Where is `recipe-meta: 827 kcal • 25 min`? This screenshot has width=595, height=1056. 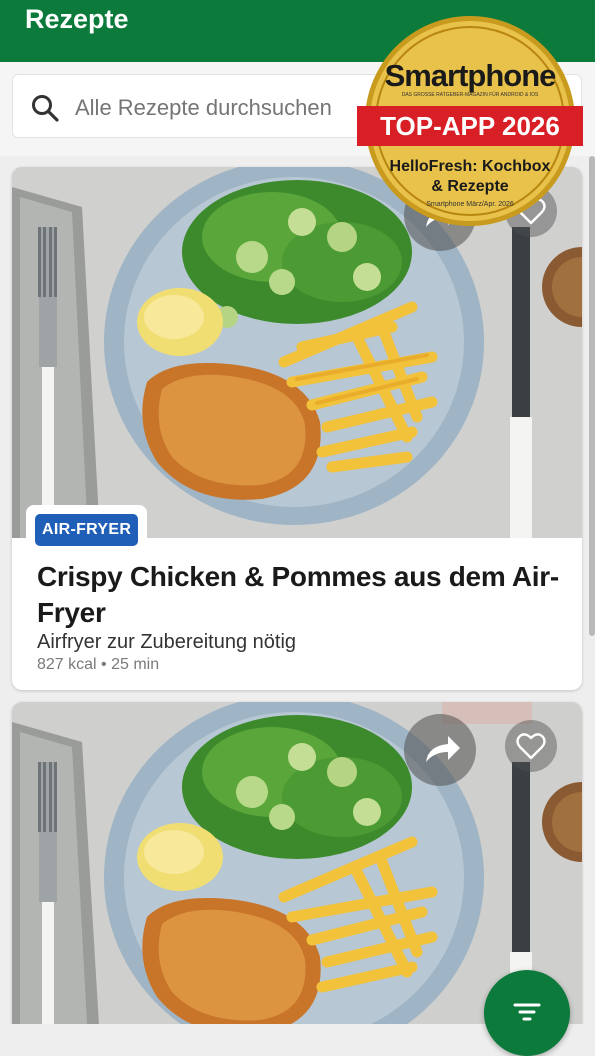
recipe-meta: 827 kcal • 25 min is located at coordinates (98, 664).